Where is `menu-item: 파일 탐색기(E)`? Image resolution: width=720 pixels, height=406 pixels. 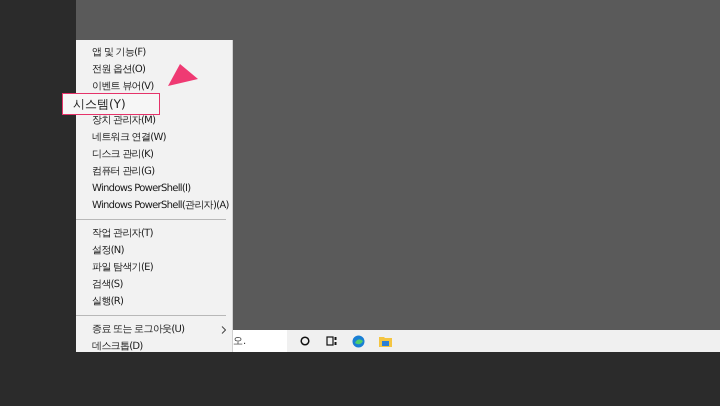 menu-item: 파일 탐색기(E) is located at coordinates (122, 268).